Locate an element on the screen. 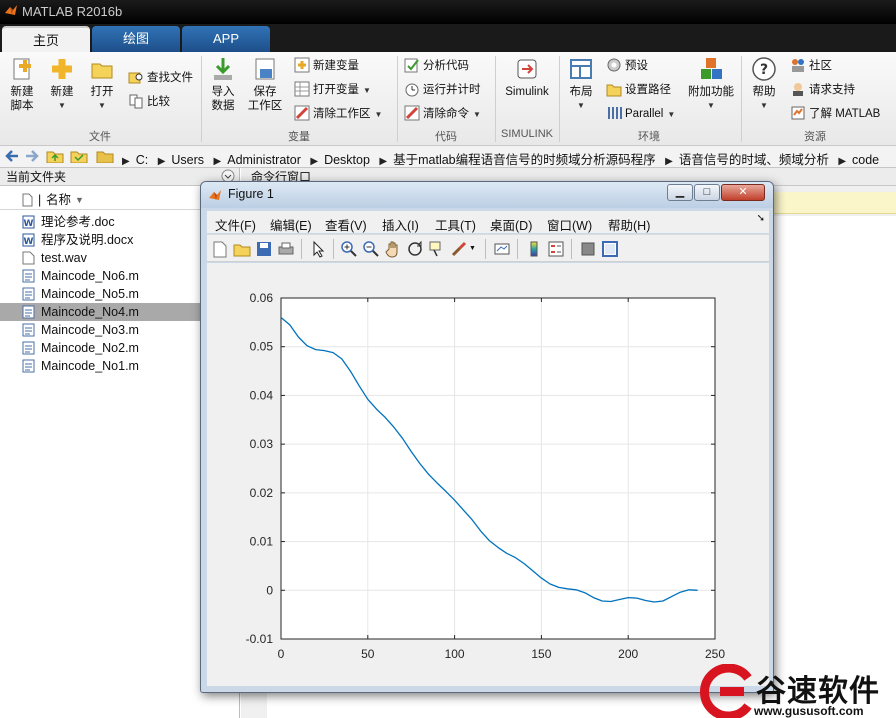 The height and width of the screenshot is (718, 896). breadcrumb-item: Administrator is located at coordinates (264, 160).